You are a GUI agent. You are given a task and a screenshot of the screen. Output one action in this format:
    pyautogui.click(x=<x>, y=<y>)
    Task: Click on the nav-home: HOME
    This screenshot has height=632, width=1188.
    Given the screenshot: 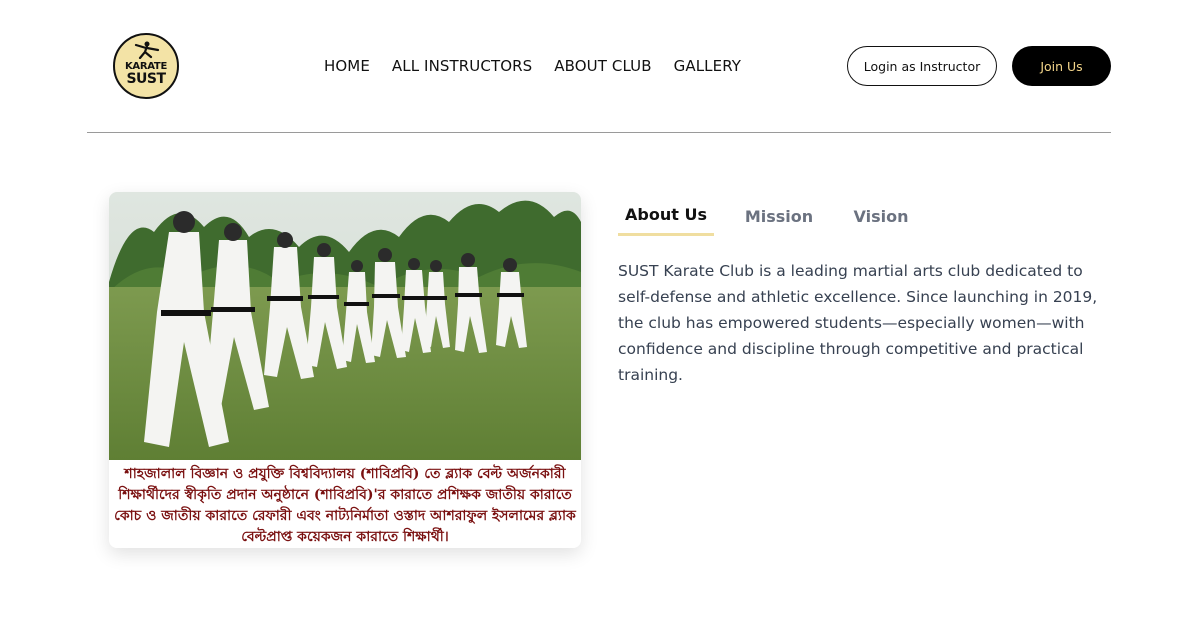 What is the action you would take?
    pyautogui.click(x=347, y=66)
    